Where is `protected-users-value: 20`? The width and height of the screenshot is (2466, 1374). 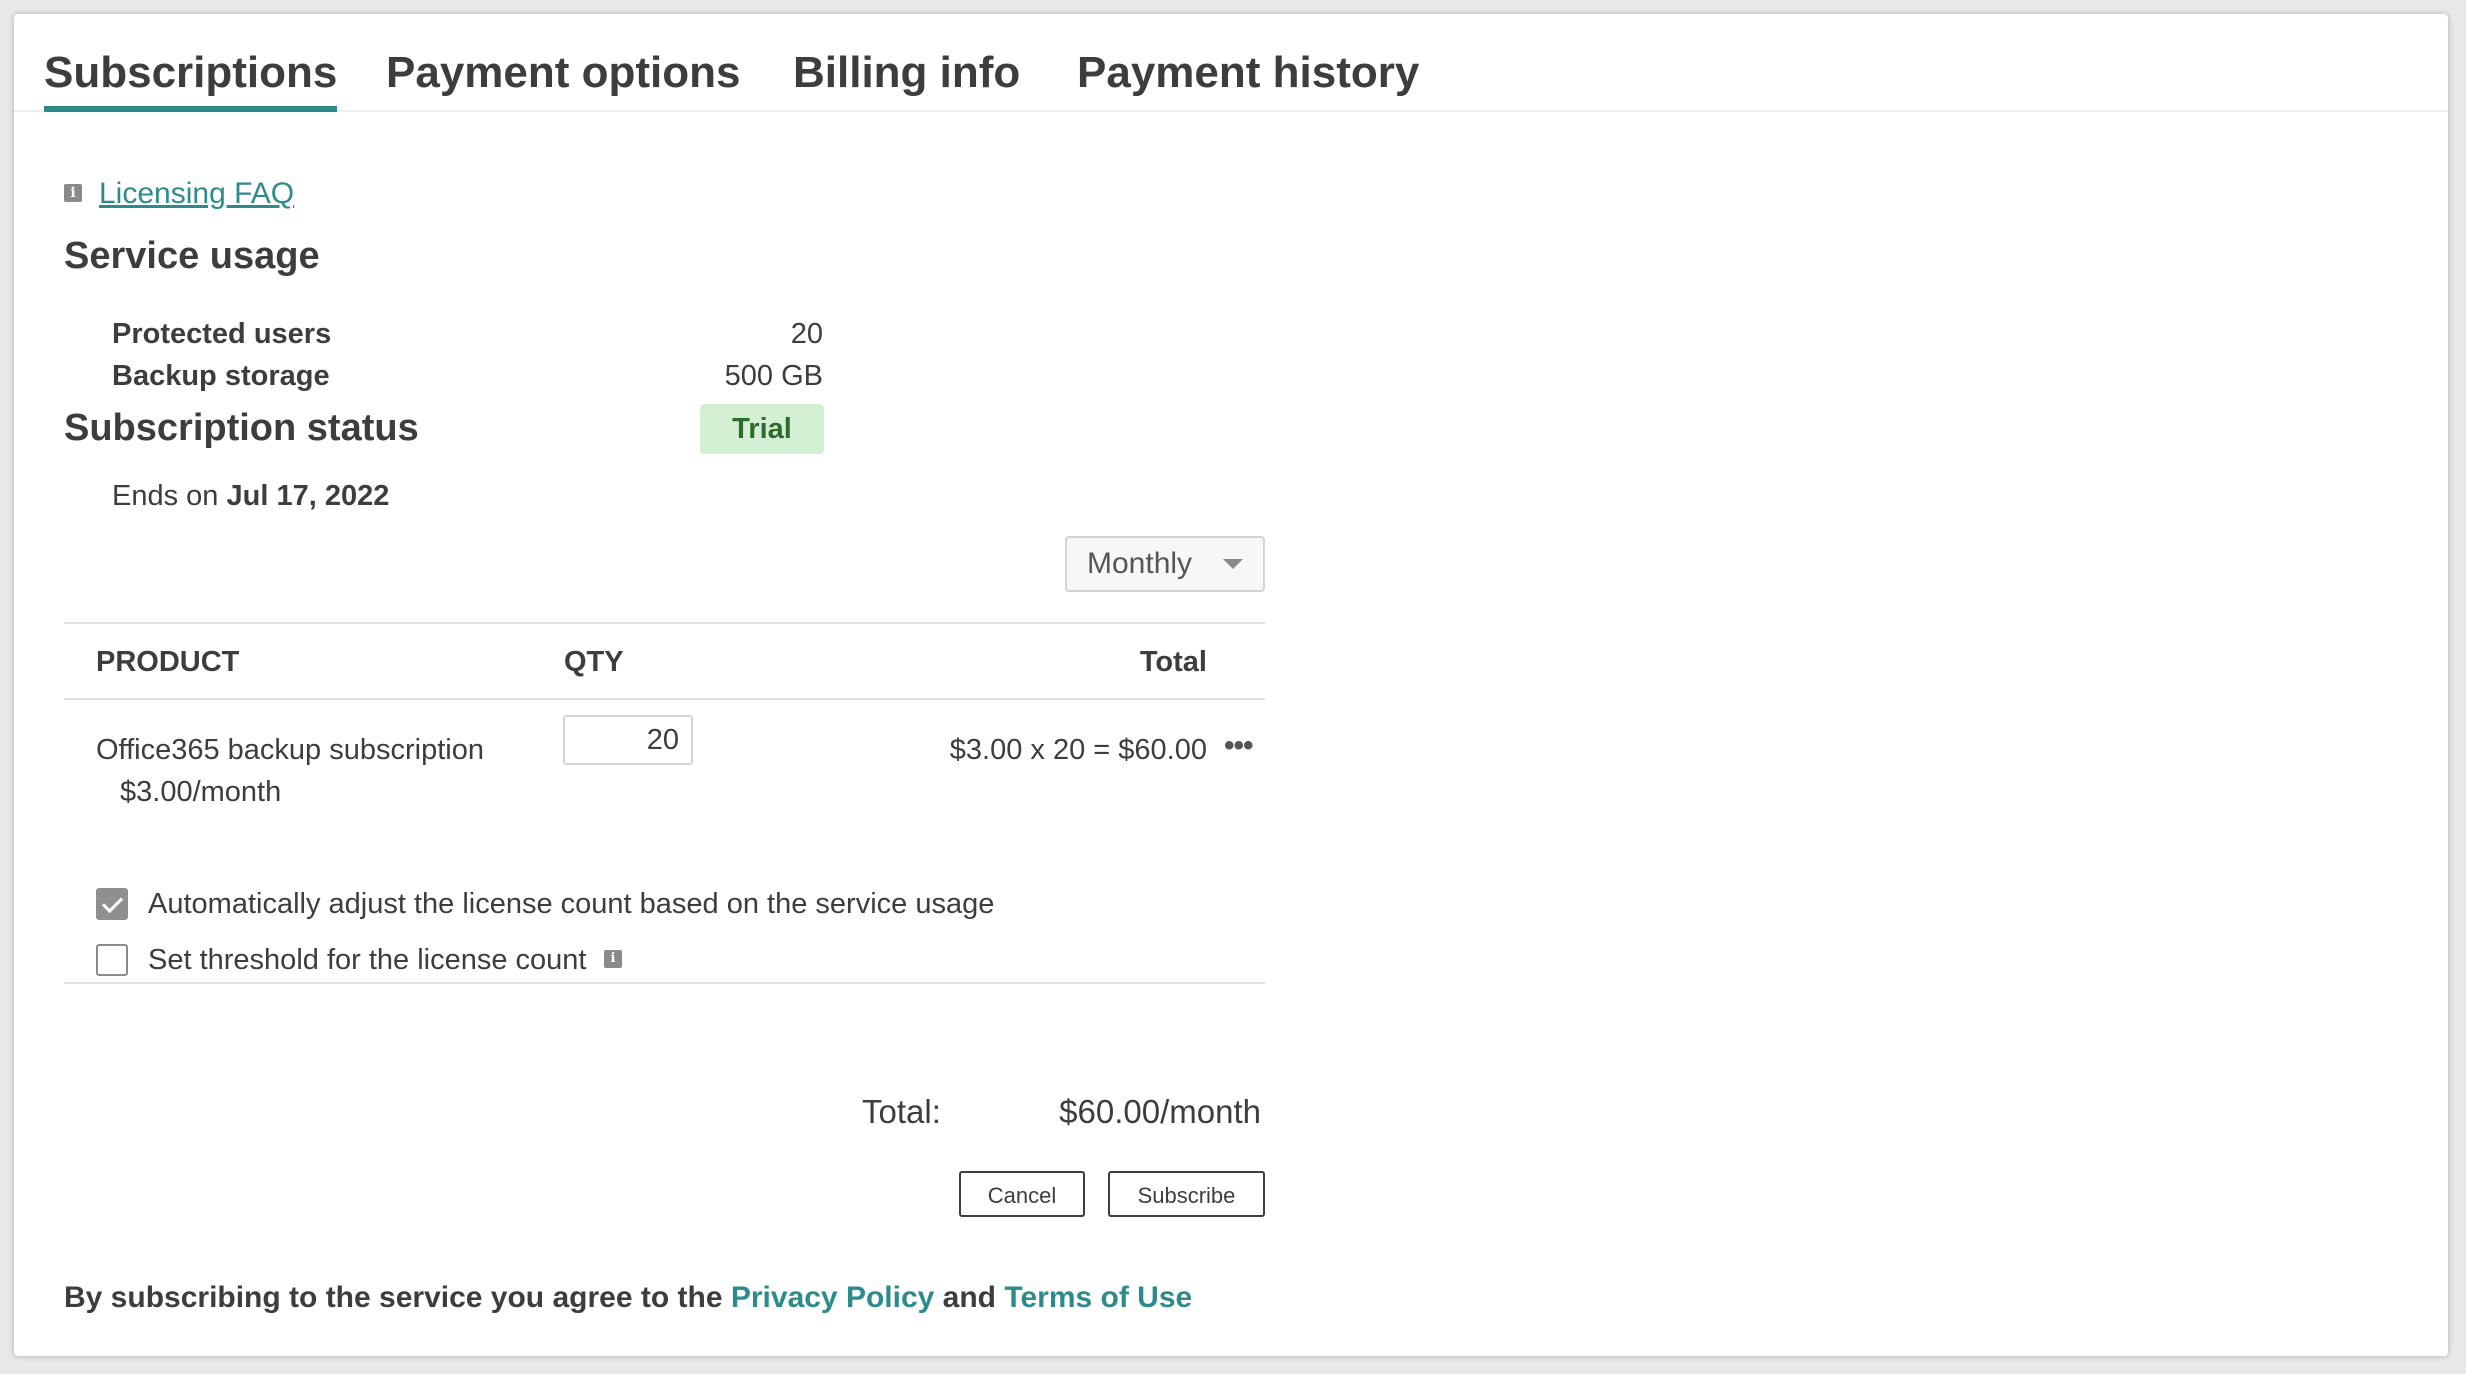 protected-users-value: 20 is located at coordinates (806, 334).